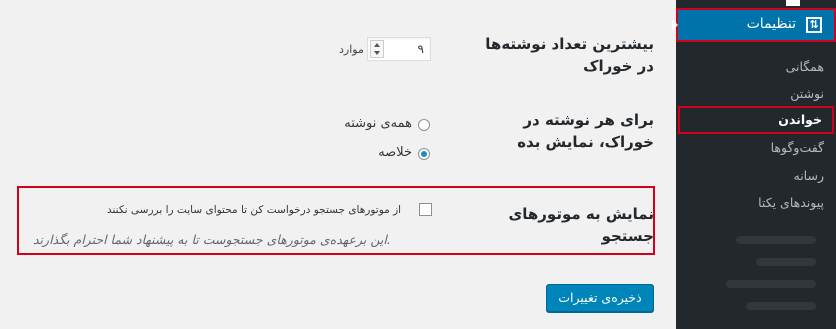 This screenshot has height=329, width=836. What do you see at coordinates (797, 147) in the screenshot?
I see `sidebar-item-discussion: گفت‌وگوها` at bounding box center [797, 147].